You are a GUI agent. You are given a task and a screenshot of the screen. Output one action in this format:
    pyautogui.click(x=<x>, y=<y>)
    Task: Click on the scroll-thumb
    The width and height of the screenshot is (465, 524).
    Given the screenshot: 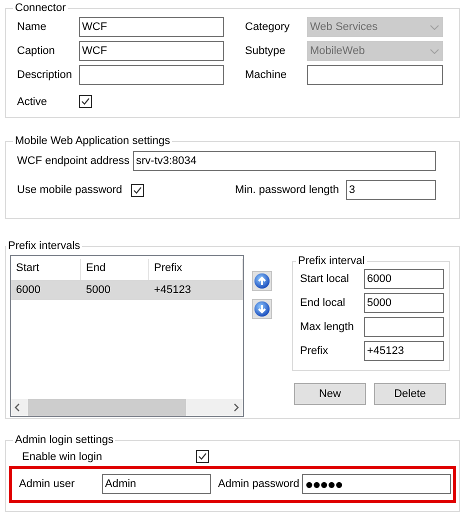 What is the action you would take?
    pyautogui.click(x=107, y=407)
    